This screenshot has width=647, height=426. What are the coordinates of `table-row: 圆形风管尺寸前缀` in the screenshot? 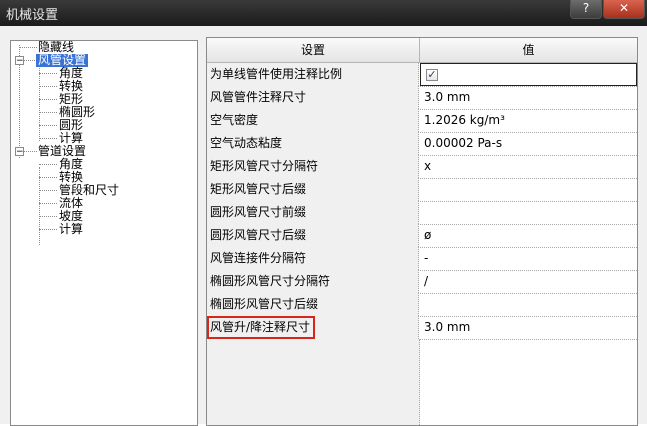 It's located at (422, 213).